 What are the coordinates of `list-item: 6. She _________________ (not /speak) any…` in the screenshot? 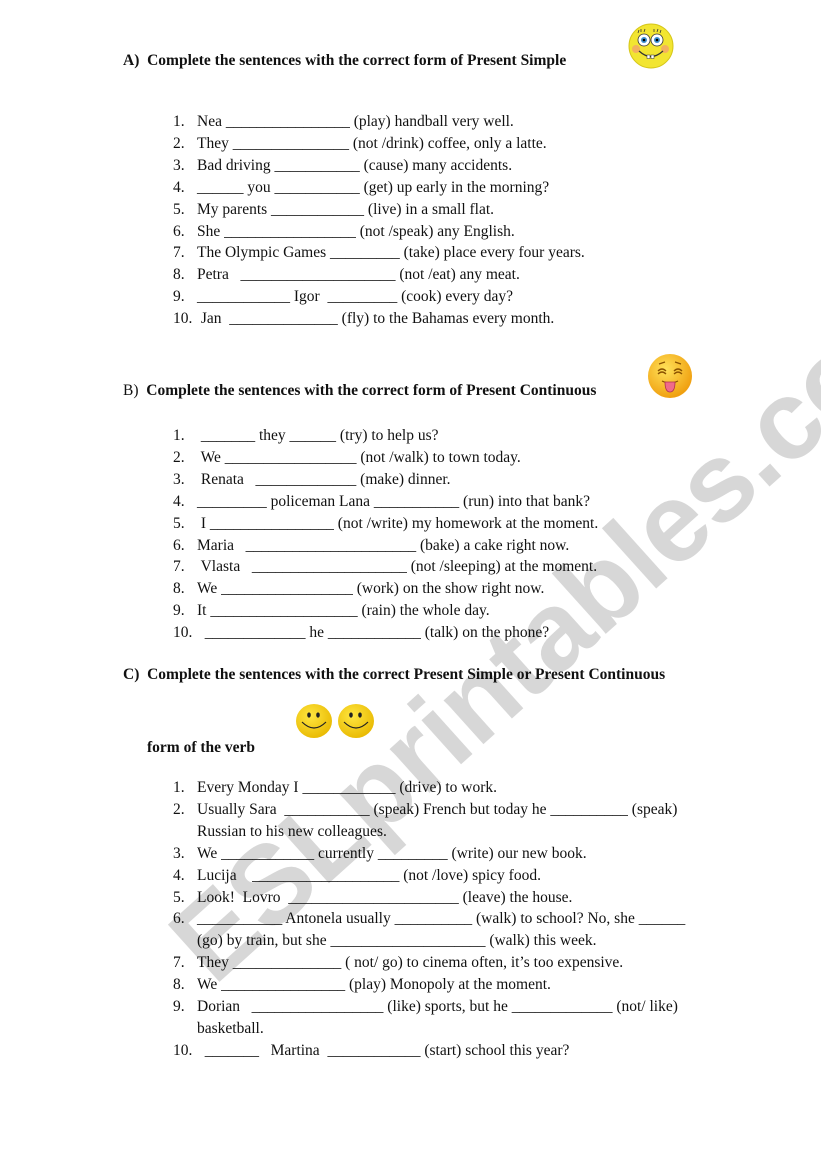 It's located at (453, 232).